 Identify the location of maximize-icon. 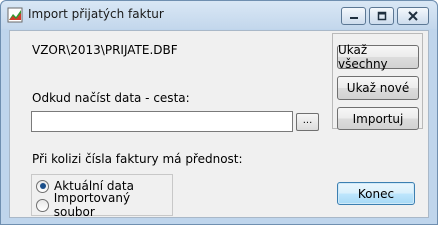
(381, 16).